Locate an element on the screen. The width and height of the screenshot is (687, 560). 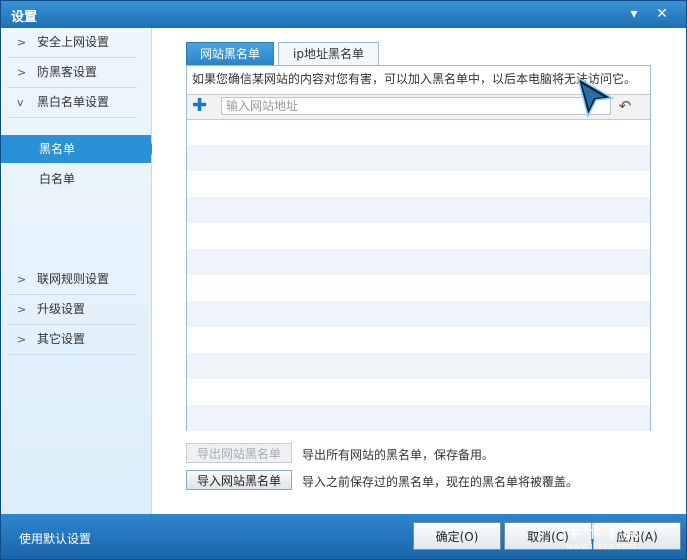
sidebar-item-black-white-list: v 黑白名单设置 is located at coordinates (72, 103).